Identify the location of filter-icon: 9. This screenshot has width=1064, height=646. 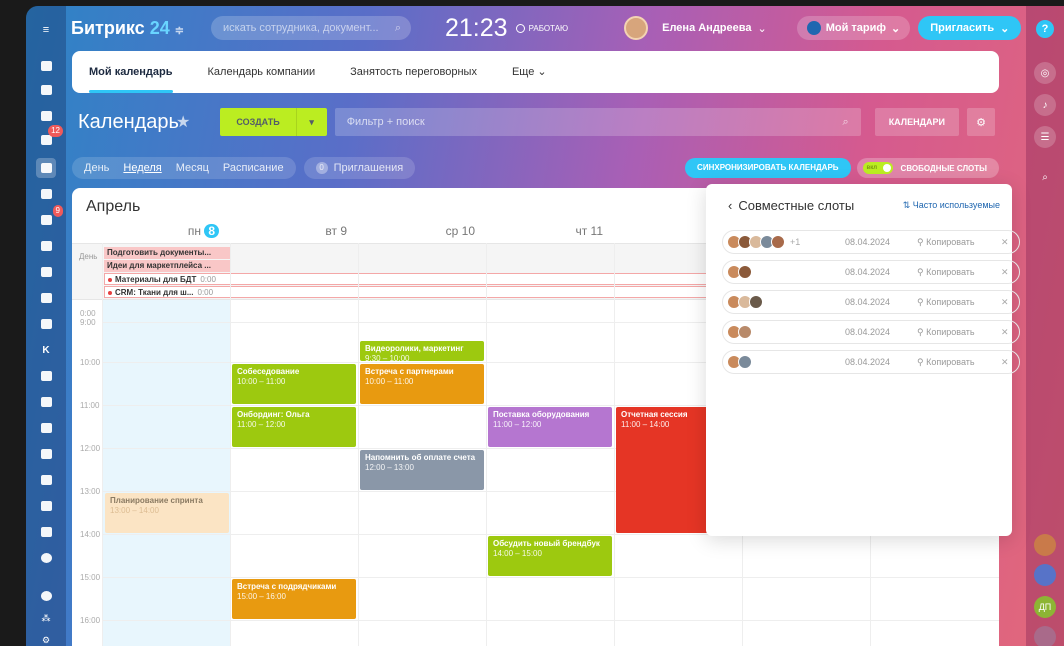
(49, 217).